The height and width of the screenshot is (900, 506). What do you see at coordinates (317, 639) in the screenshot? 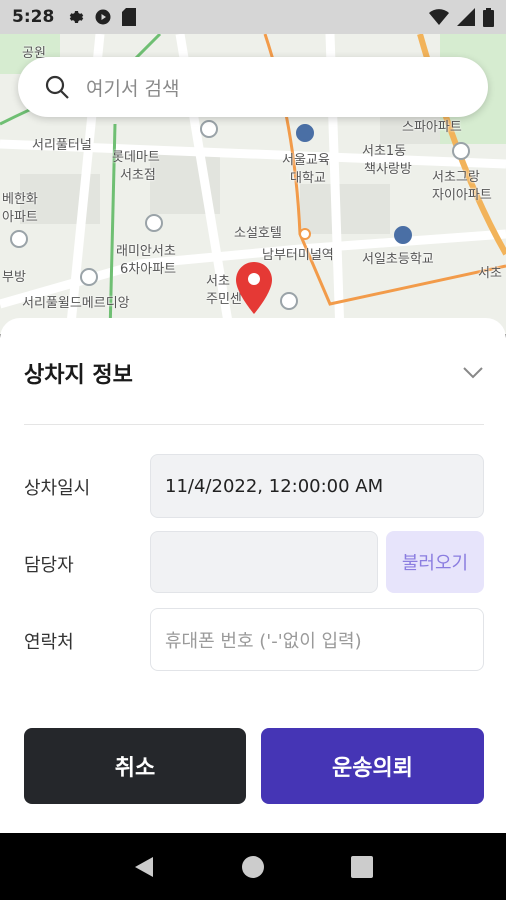
I see `contact-input: 휴대폰 번호 ('-'없이 입력)` at bounding box center [317, 639].